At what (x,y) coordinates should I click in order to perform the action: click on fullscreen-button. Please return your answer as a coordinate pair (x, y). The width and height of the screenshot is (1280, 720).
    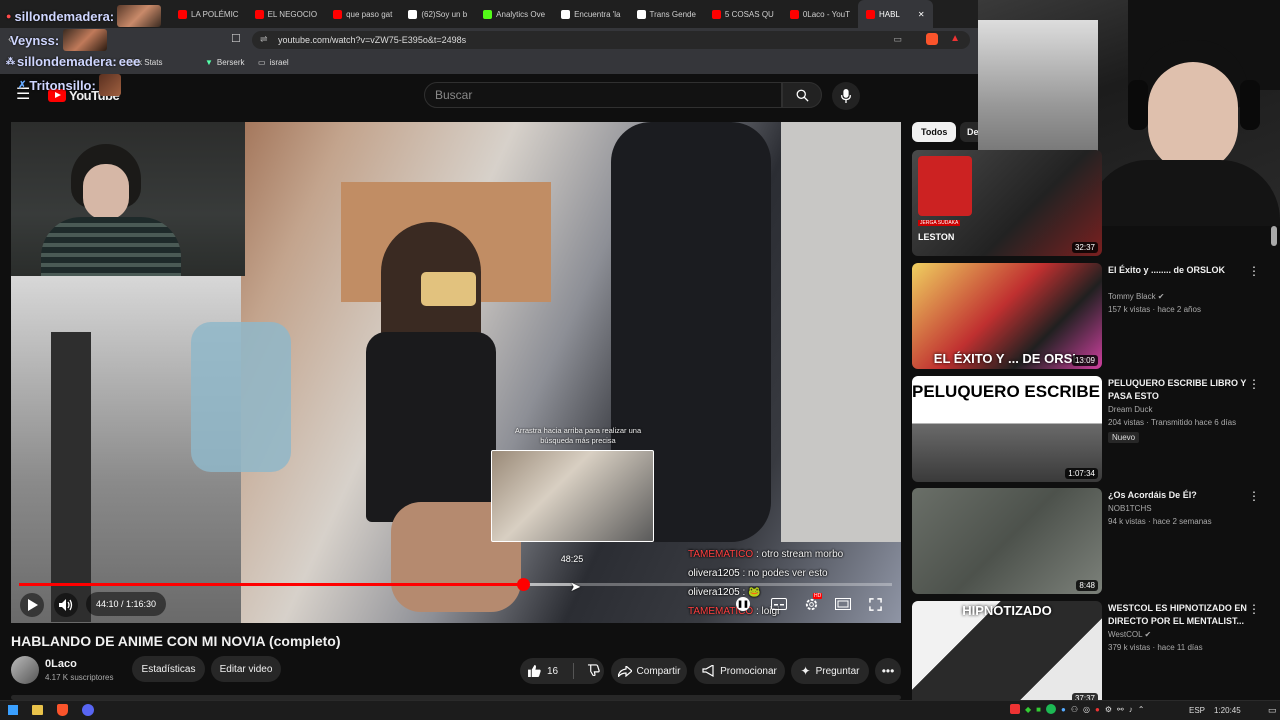
    Looking at the image, I should click on (875, 604).